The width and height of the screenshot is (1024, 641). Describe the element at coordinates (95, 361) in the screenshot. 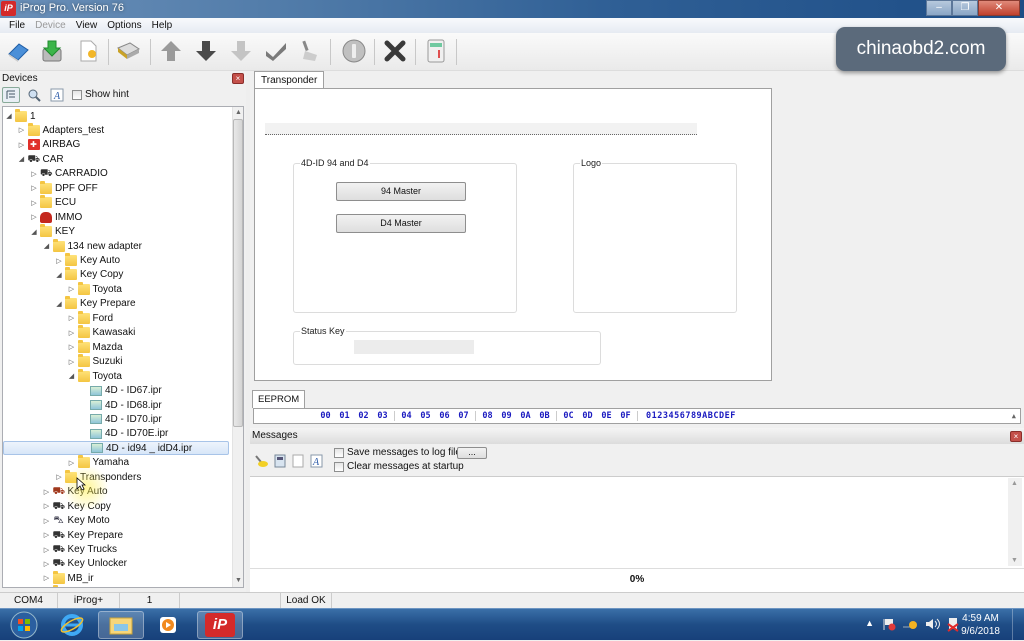

I see `tree-node: ▷ Suzuki` at that location.